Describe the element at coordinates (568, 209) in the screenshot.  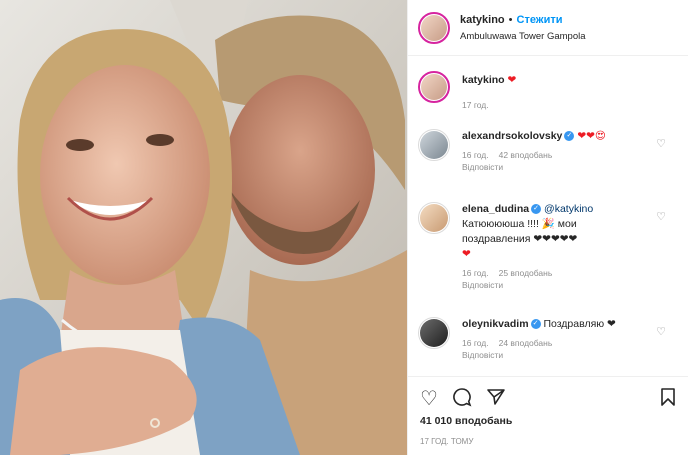
I see `comment-mention: @katykino` at that location.